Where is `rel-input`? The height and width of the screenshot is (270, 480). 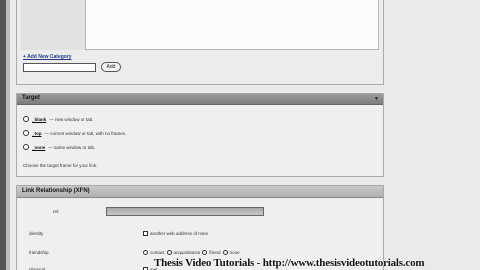 rel-input is located at coordinates (185, 211).